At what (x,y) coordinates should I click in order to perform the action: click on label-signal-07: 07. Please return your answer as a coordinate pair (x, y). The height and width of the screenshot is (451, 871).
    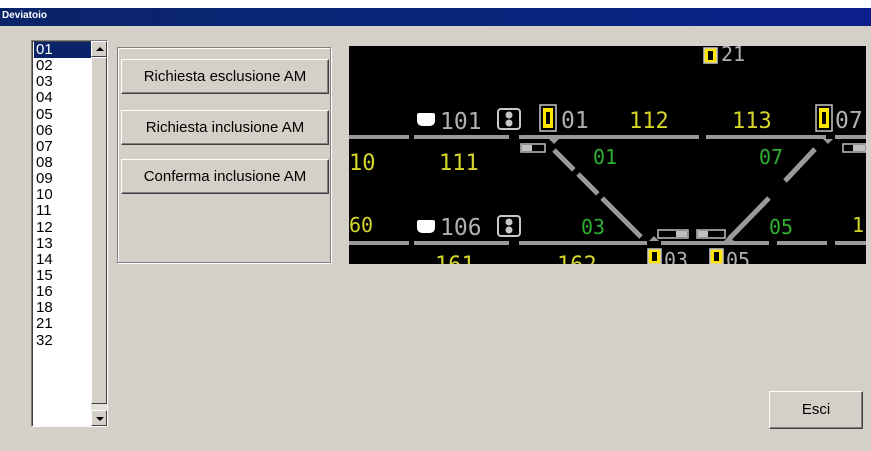
    Looking at the image, I should click on (849, 121).